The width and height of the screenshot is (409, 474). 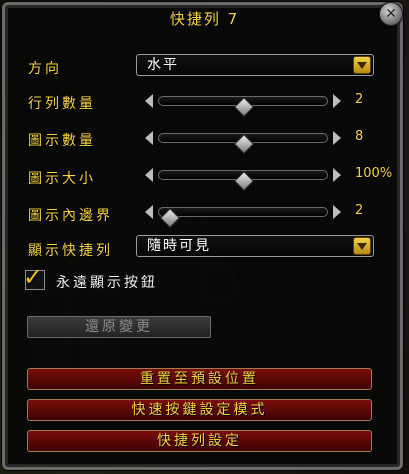 What do you see at coordinates (199, 379) in the screenshot?
I see `reset-default-position-button: 重置至預設位置` at bounding box center [199, 379].